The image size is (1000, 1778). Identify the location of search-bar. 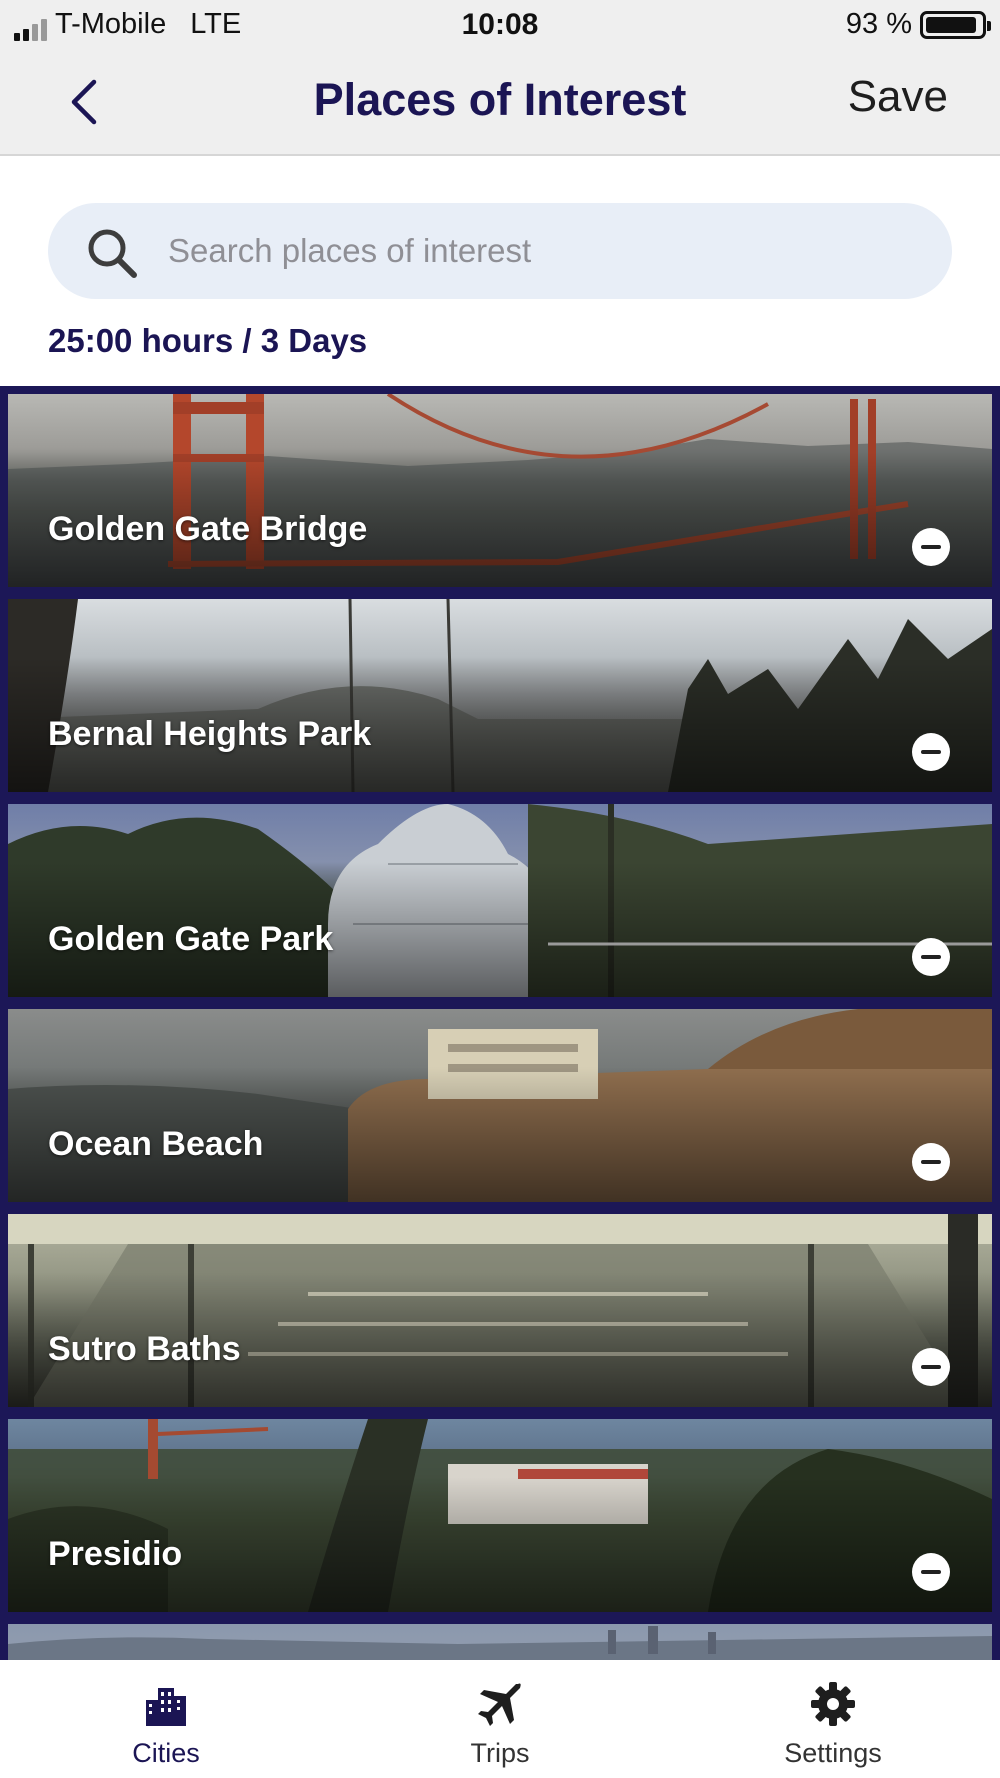
(500, 251).